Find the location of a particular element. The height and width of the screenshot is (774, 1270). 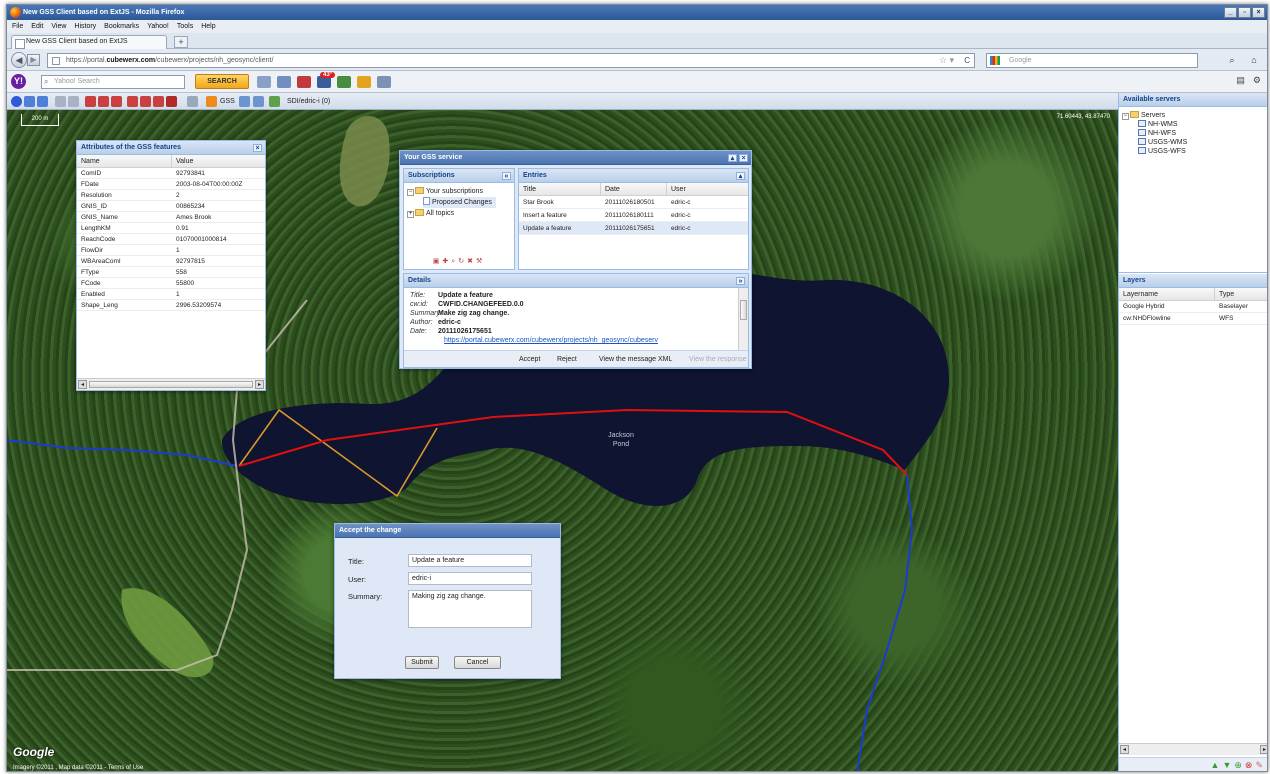

table-row: Star Brook 20111026180501 edric-c is located at coordinates (633, 202).